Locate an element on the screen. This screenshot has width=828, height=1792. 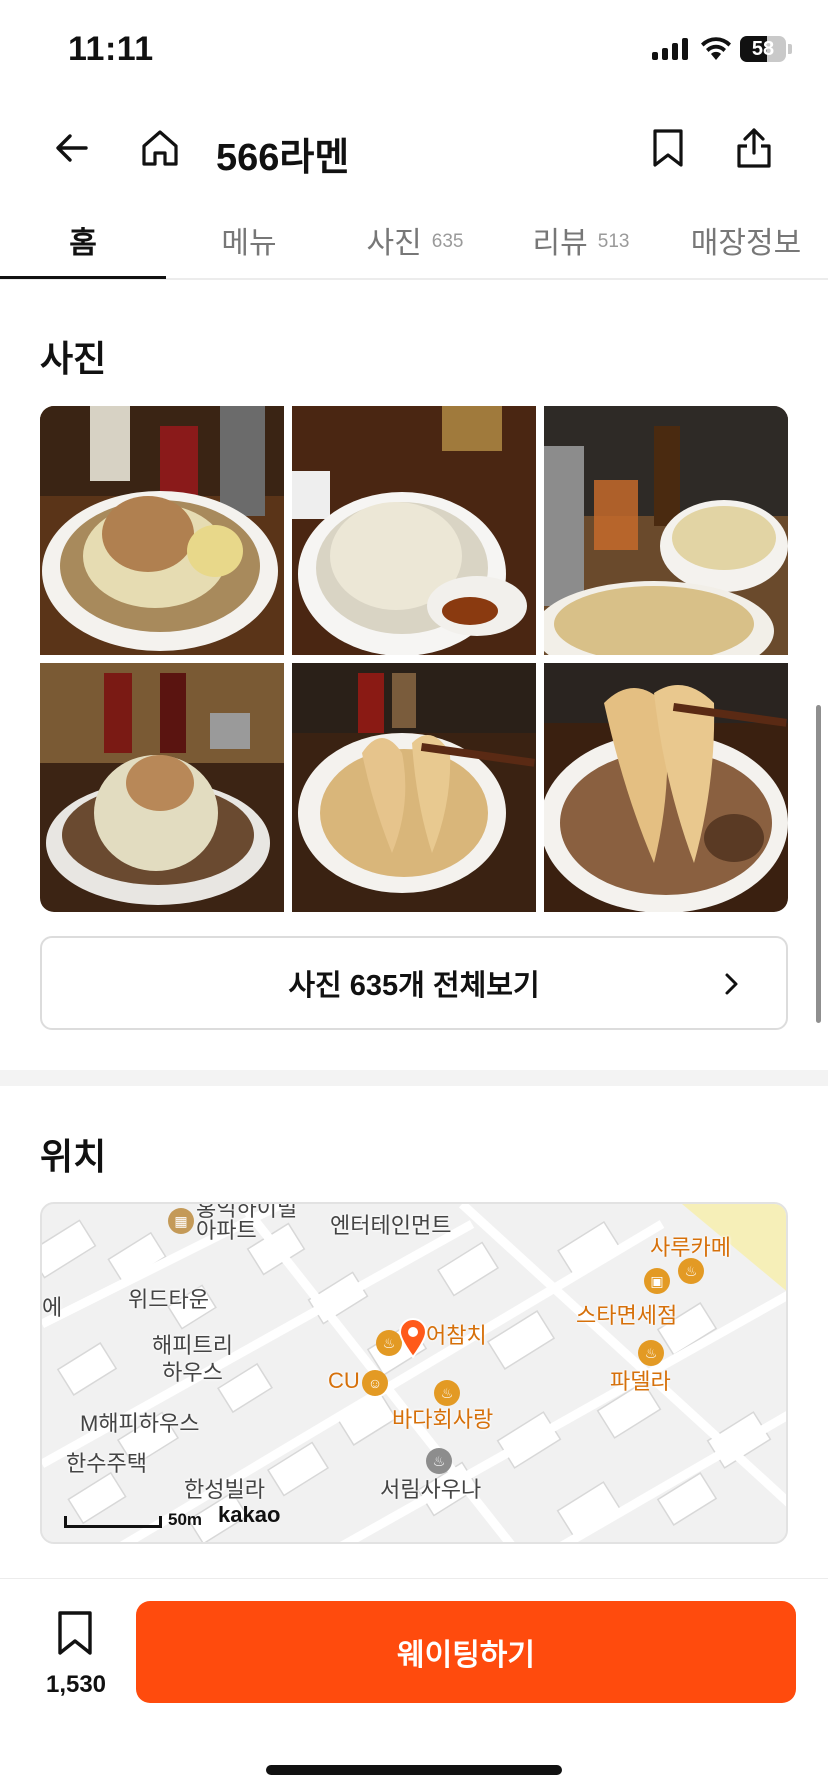
map-label: 엔터테인먼트 is located at coordinates (391, 1225).